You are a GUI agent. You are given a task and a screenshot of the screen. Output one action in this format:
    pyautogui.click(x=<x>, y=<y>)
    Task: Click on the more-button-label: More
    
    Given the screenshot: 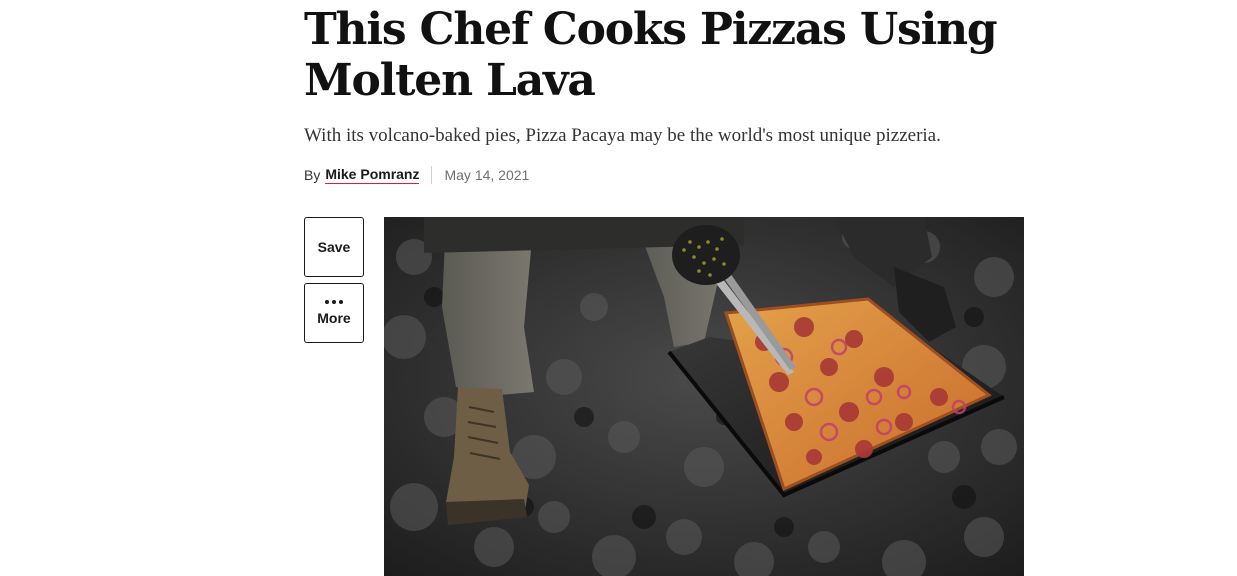 What is the action you would take?
    pyautogui.click(x=334, y=318)
    